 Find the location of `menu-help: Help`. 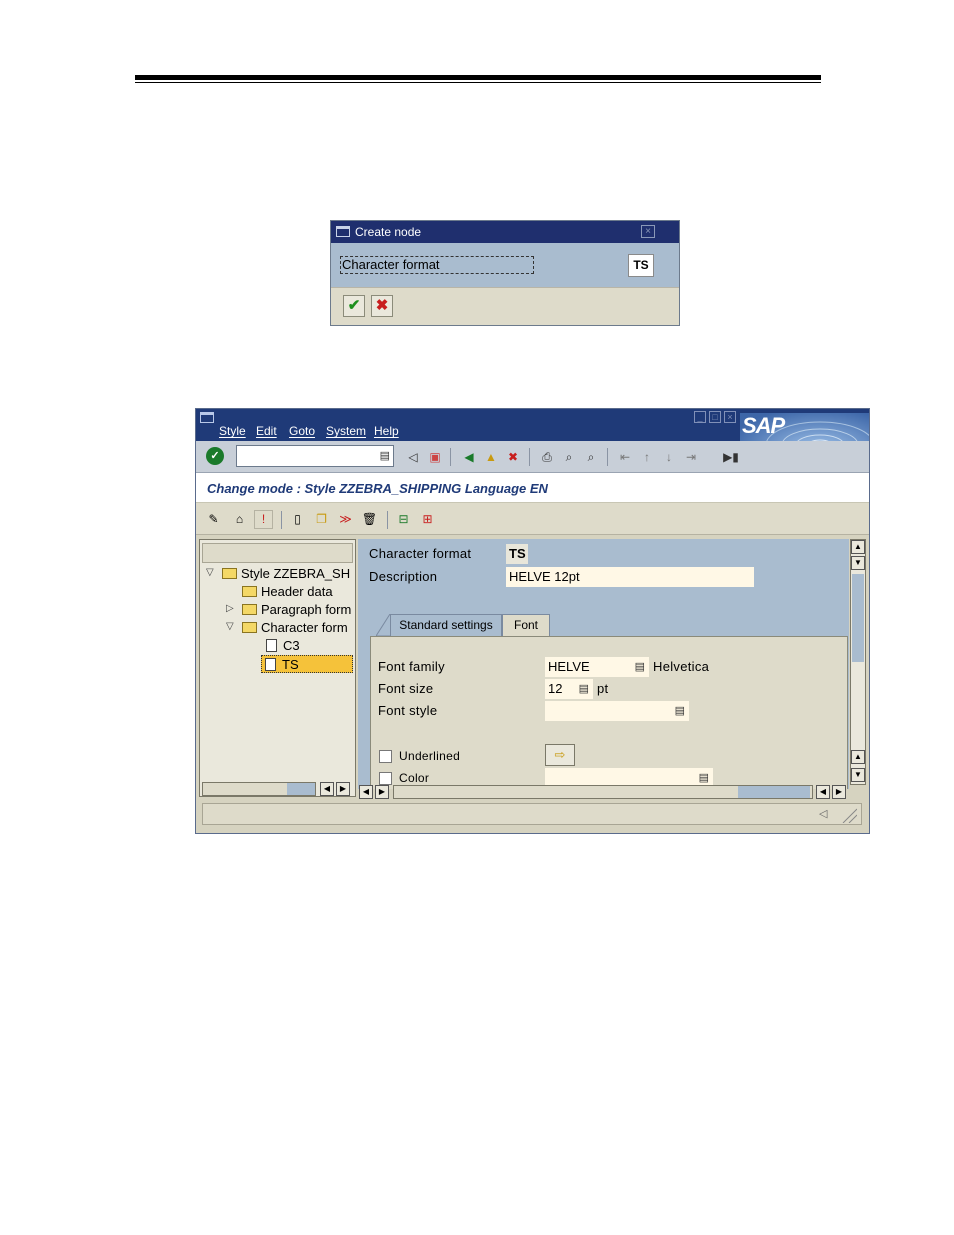

menu-help: Help is located at coordinates (386, 431).